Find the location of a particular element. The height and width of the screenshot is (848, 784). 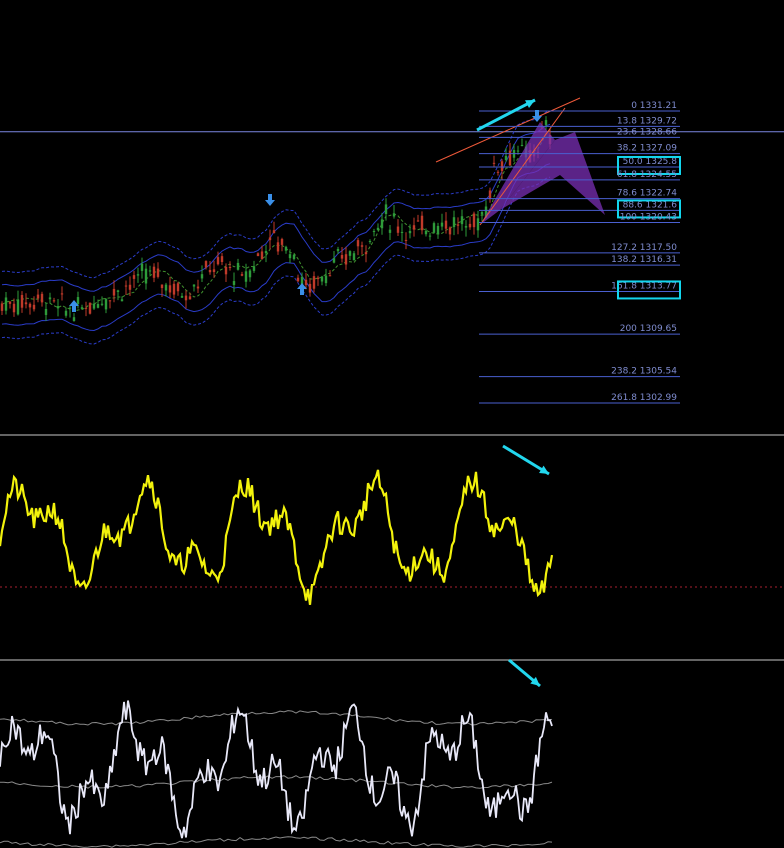

bollinger-upper-band is located at coordinates (276, 194).